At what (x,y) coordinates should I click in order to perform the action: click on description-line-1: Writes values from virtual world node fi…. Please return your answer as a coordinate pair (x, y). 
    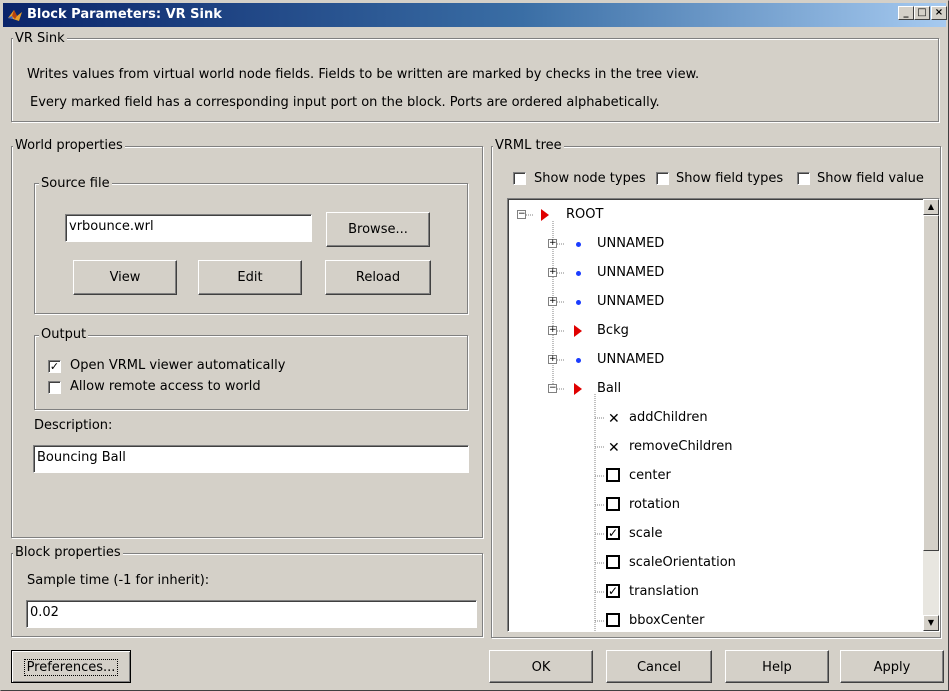
    Looking at the image, I should click on (363, 74).